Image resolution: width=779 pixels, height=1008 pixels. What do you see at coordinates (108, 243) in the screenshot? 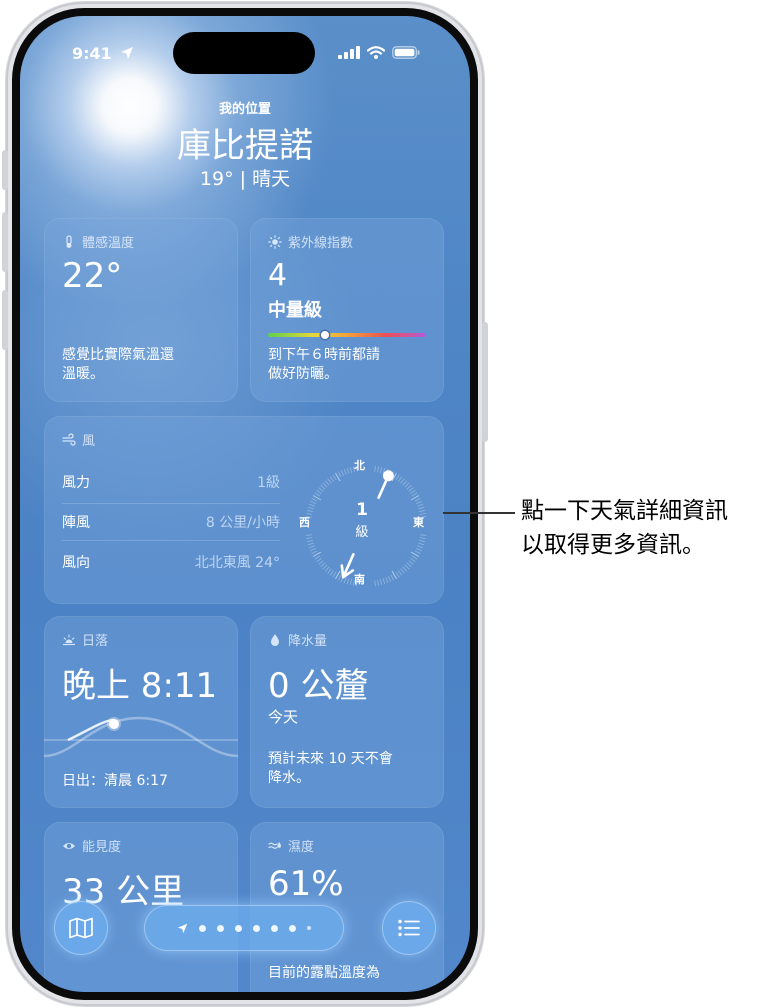
I see `feels-like-title-text: 體感溫度` at bounding box center [108, 243].